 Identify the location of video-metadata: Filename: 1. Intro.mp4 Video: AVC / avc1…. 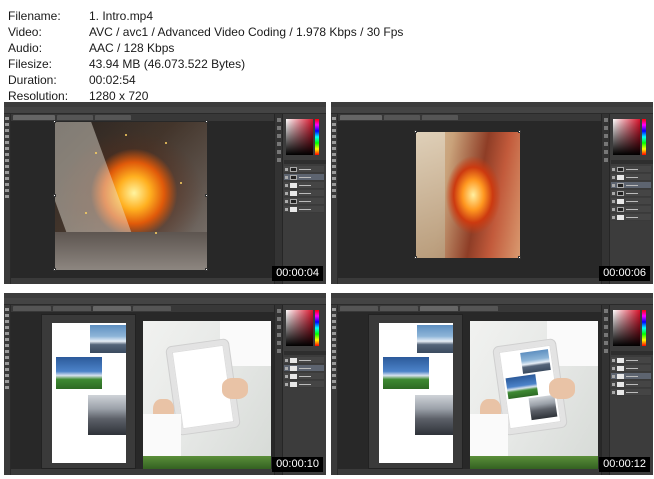
(205, 56).